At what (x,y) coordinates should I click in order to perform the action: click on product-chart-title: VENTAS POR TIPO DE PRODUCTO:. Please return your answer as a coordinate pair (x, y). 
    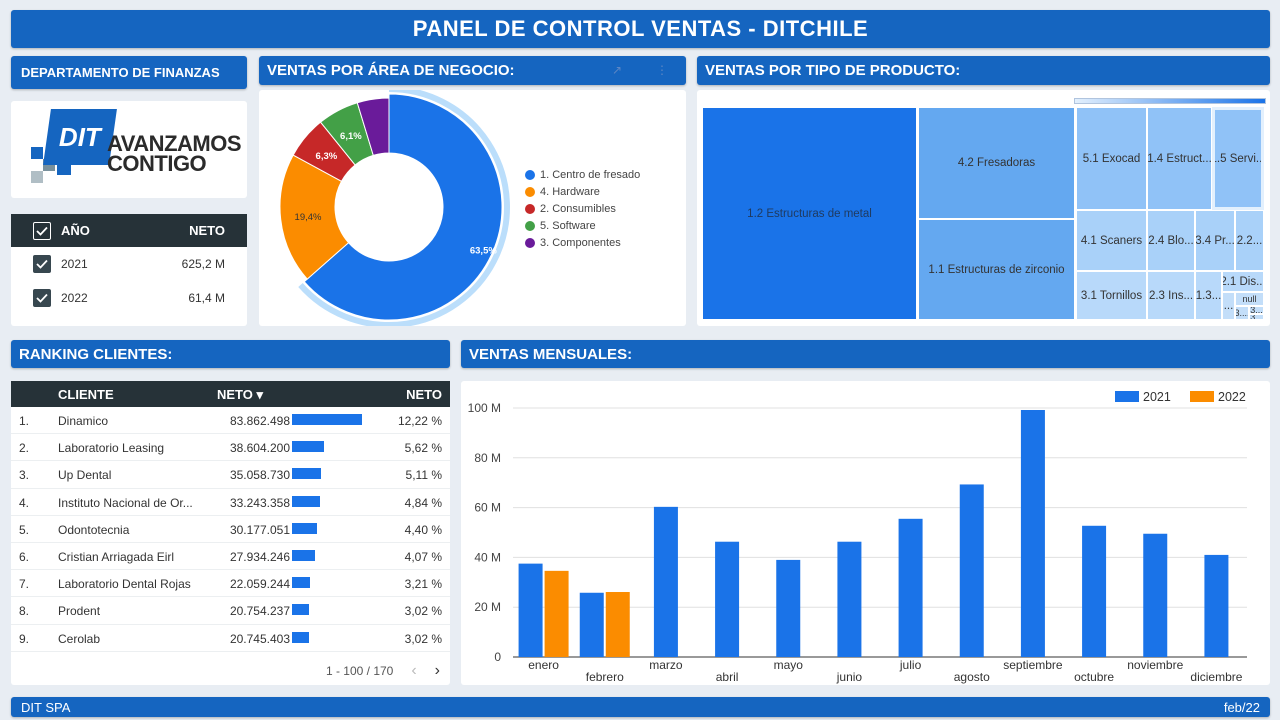
    Looking at the image, I should click on (983, 70).